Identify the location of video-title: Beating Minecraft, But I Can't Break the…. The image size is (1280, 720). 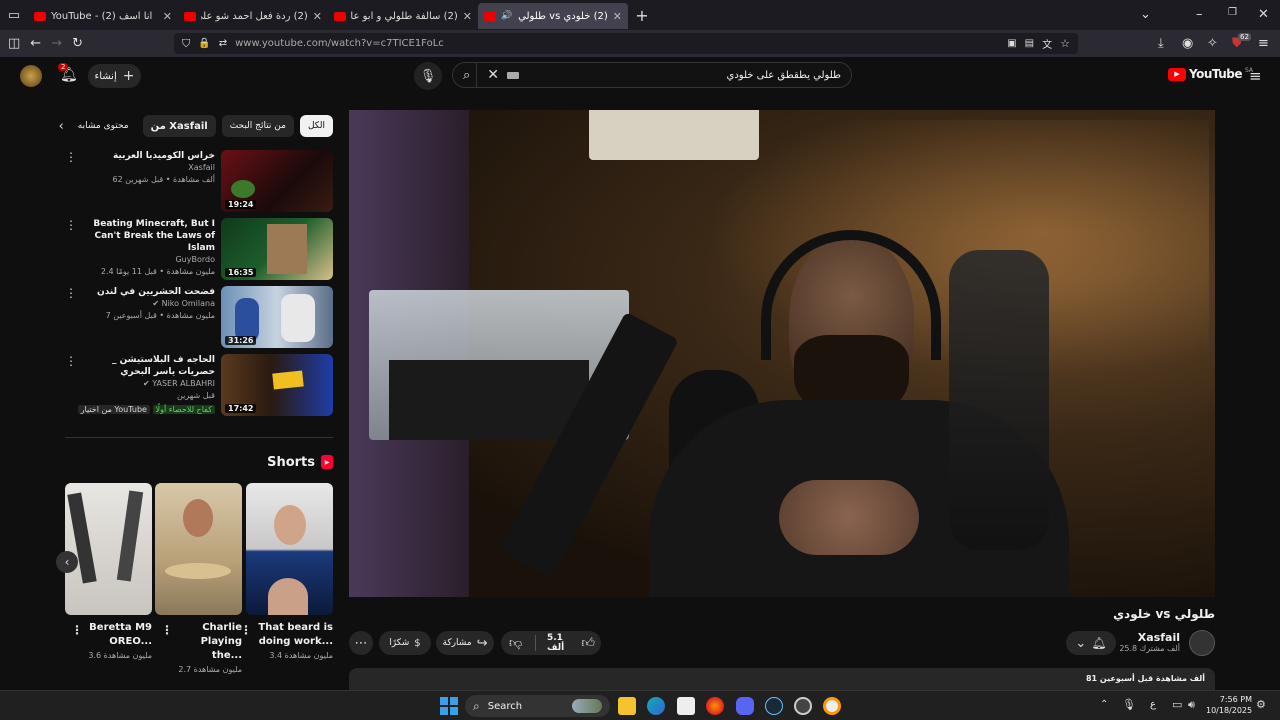
(145, 236).